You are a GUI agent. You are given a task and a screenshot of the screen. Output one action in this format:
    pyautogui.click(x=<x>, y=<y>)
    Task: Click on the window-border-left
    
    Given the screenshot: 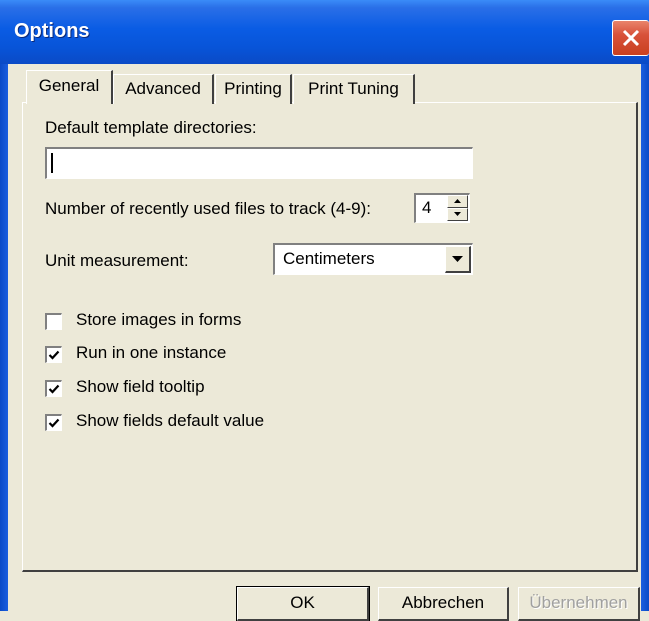 What is the action you would take?
    pyautogui.click(x=4, y=337)
    